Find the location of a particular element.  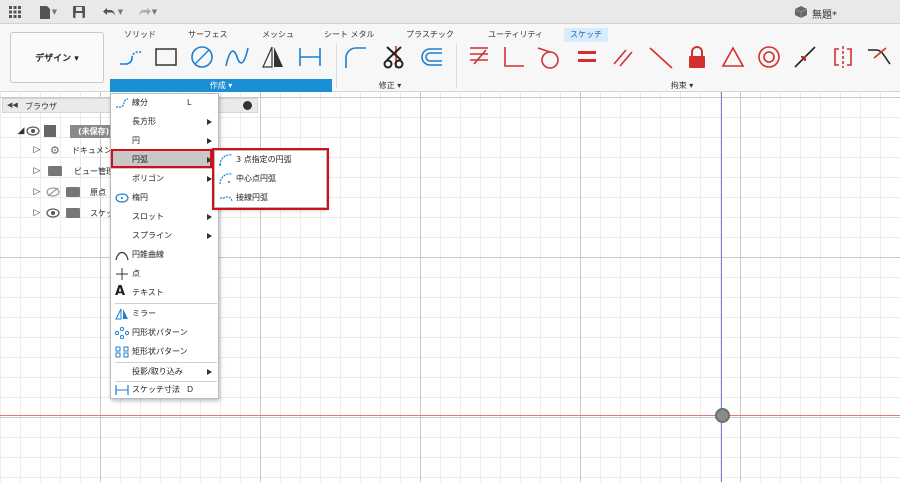

sketch-dimension-icon is located at coordinates (122, 390).